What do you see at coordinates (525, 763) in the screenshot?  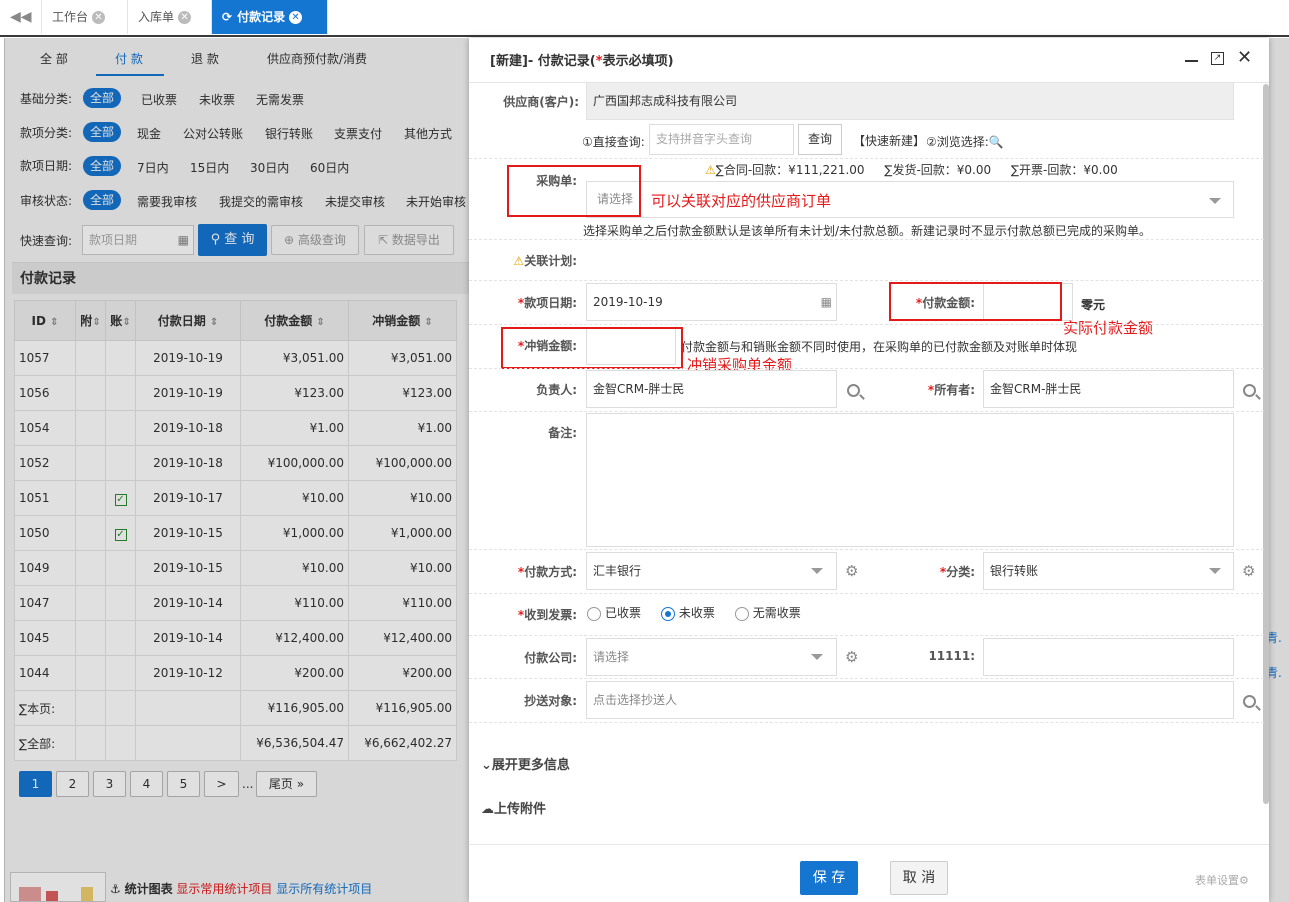 I see `expand-more: ⌄展开更多信息` at bounding box center [525, 763].